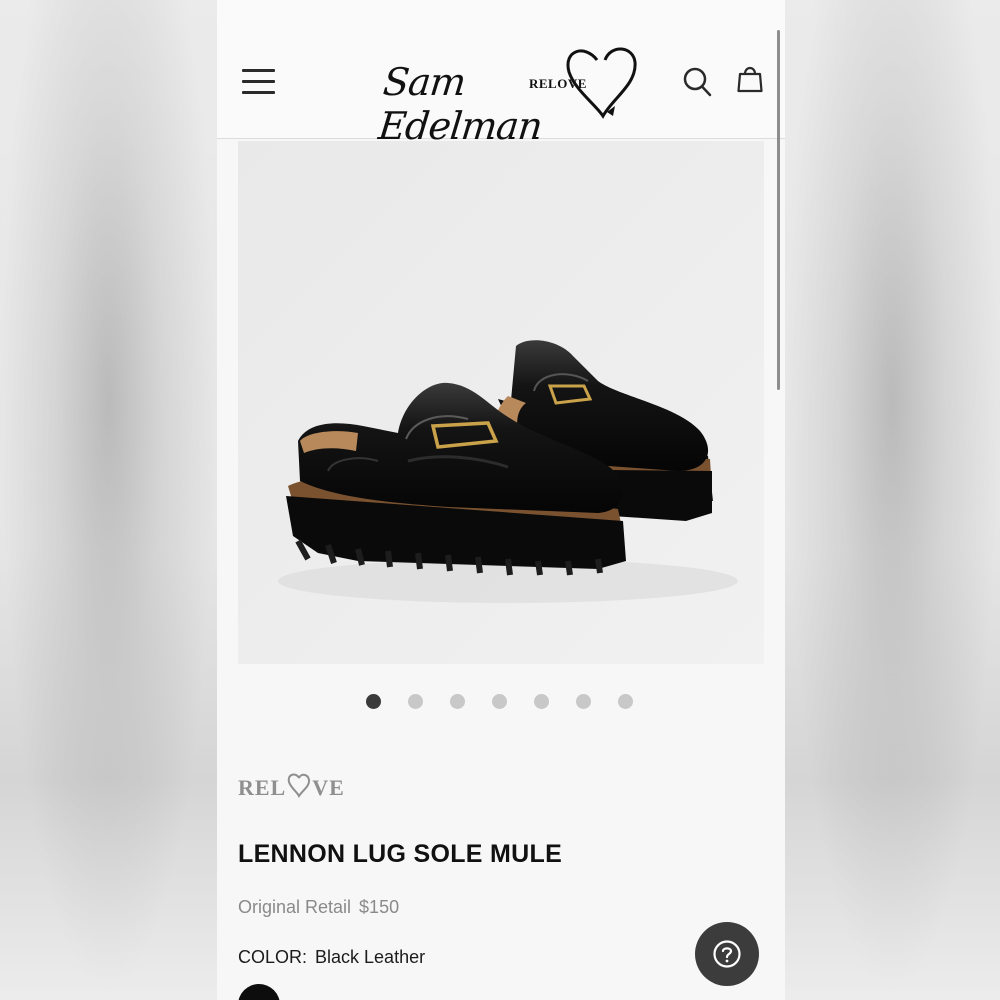 The image size is (1000, 1000). What do you see at coordinates (262, 787) in the screenshot?
I see `relove-brand-text-pre: REL` at bounding box center [262, 787].